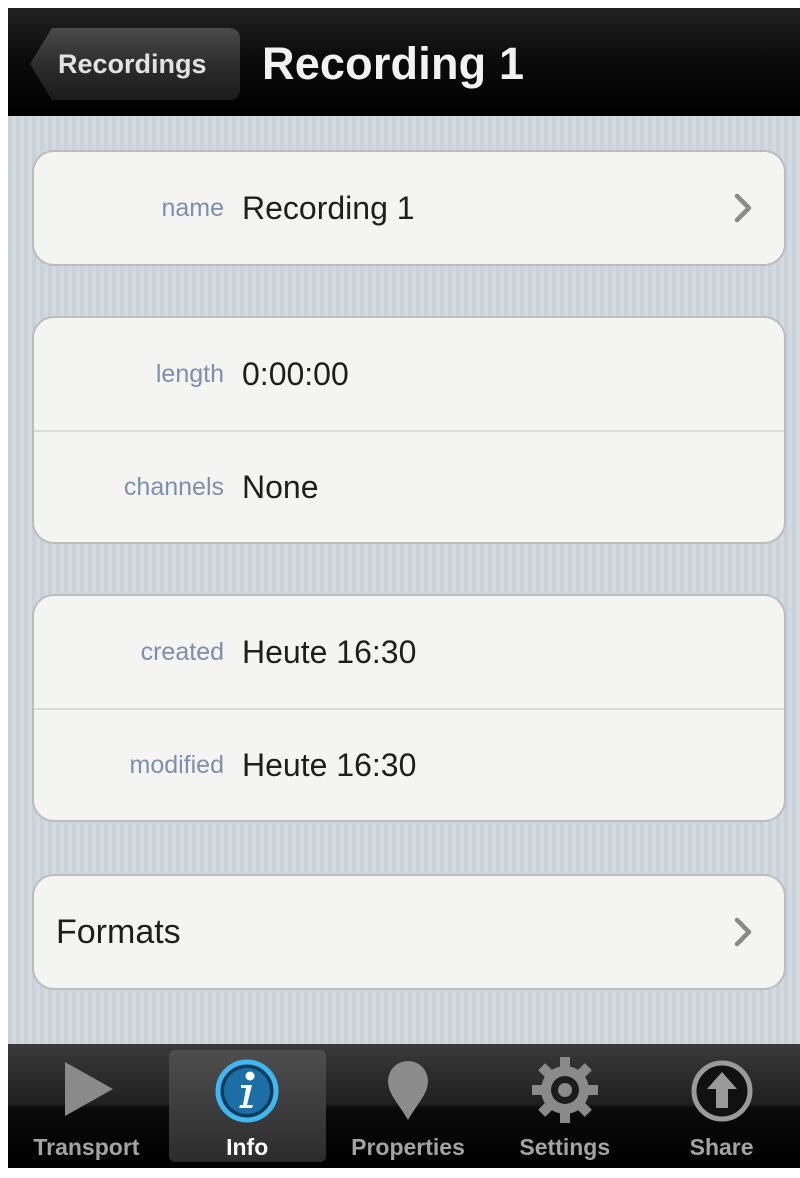  What do you see at coordinates (189, 373) in the screenshot?
I see `length-label: length` at bounding box center [189, 373].